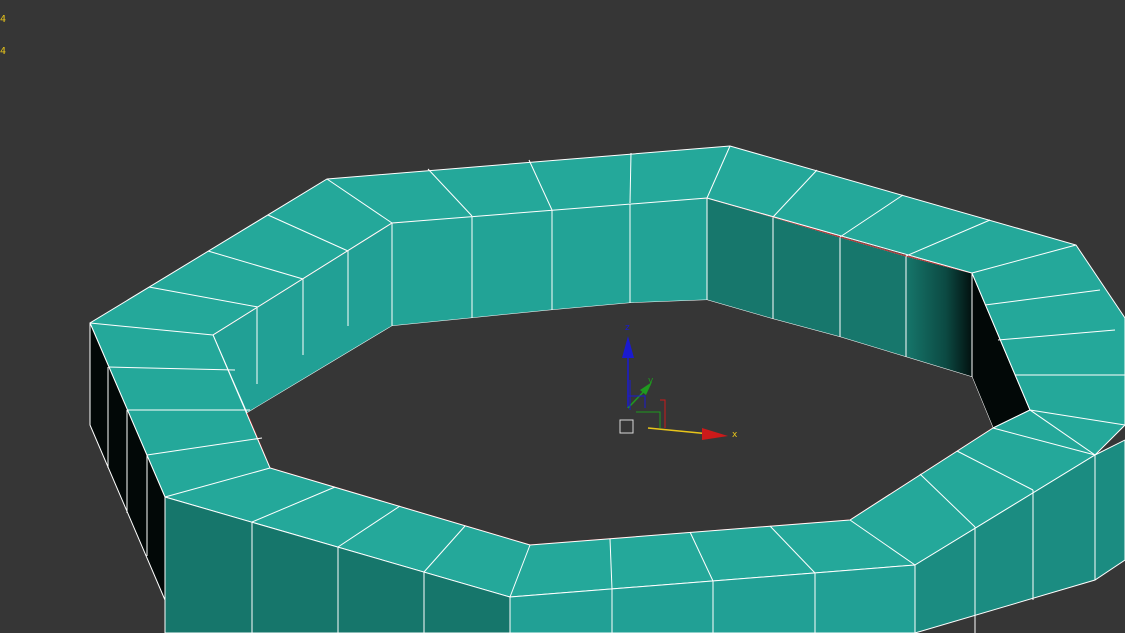 The image size is (1125, 633). I want to click on x-axis-label: x, so click(735, 435).